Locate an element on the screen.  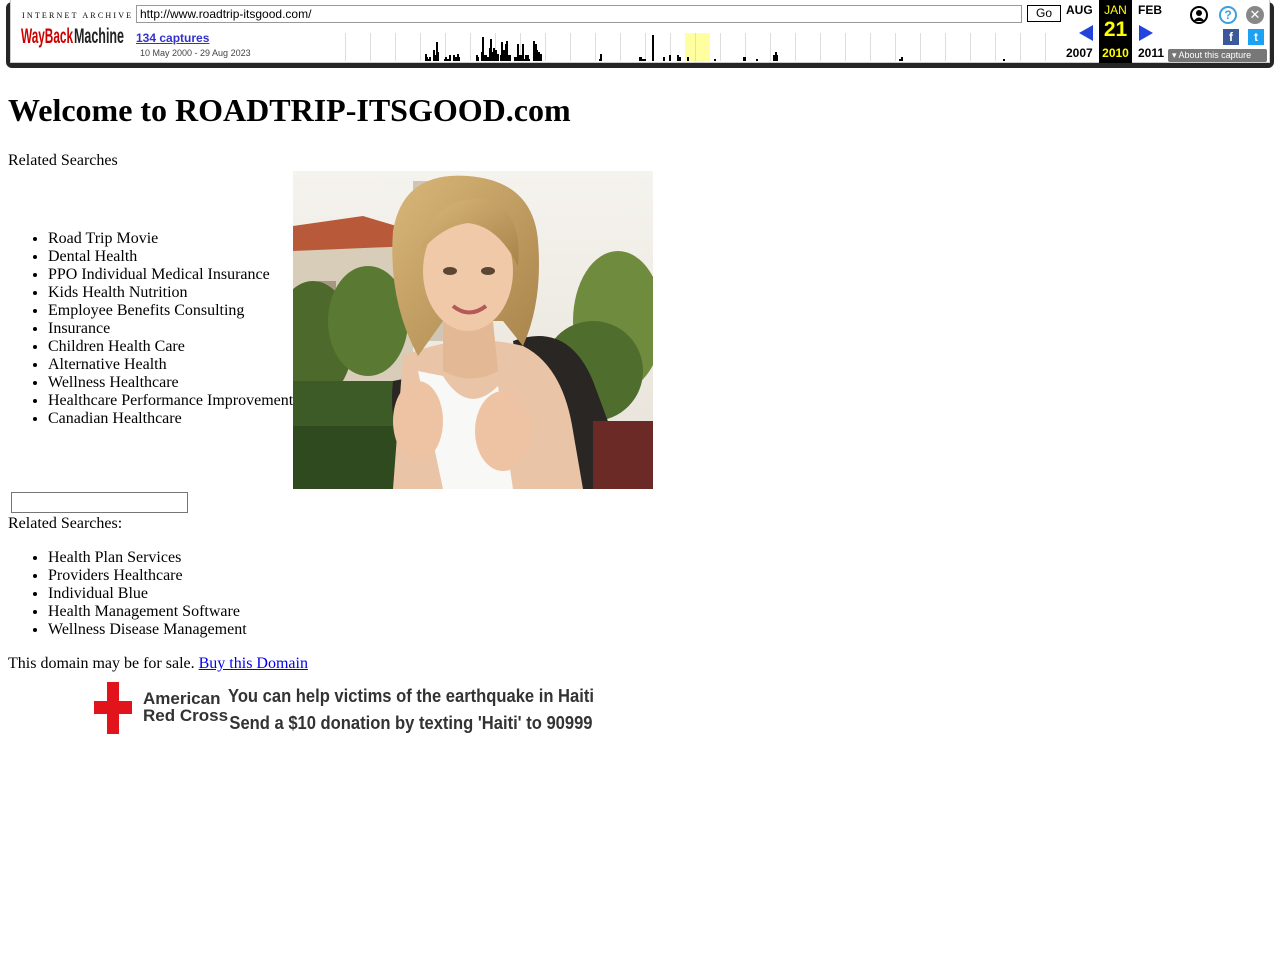
current-year-label: 2010 is located at coordinates (1115, 53).